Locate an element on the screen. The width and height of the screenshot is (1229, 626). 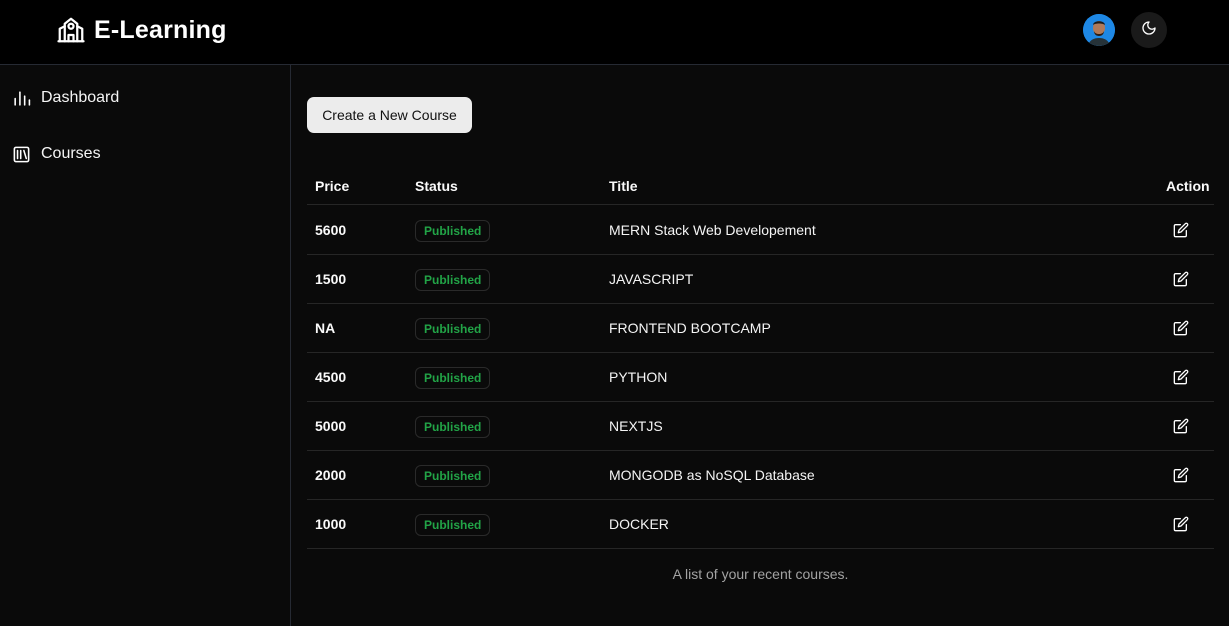
table-row: 2000 Published MONGODB as NoSQL Database is located at coordinates (760, 475).